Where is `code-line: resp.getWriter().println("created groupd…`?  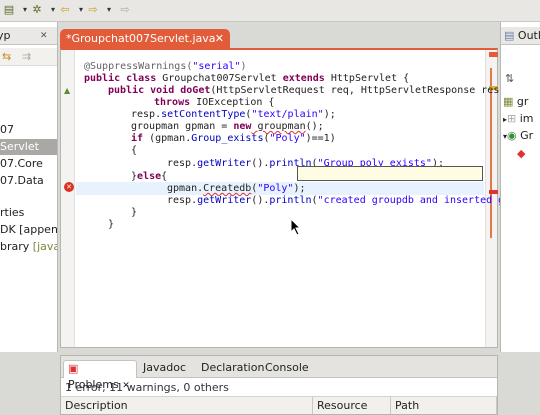
code-line: resp.getWriter().println("created groupd… is located at coordinates (339, 200).